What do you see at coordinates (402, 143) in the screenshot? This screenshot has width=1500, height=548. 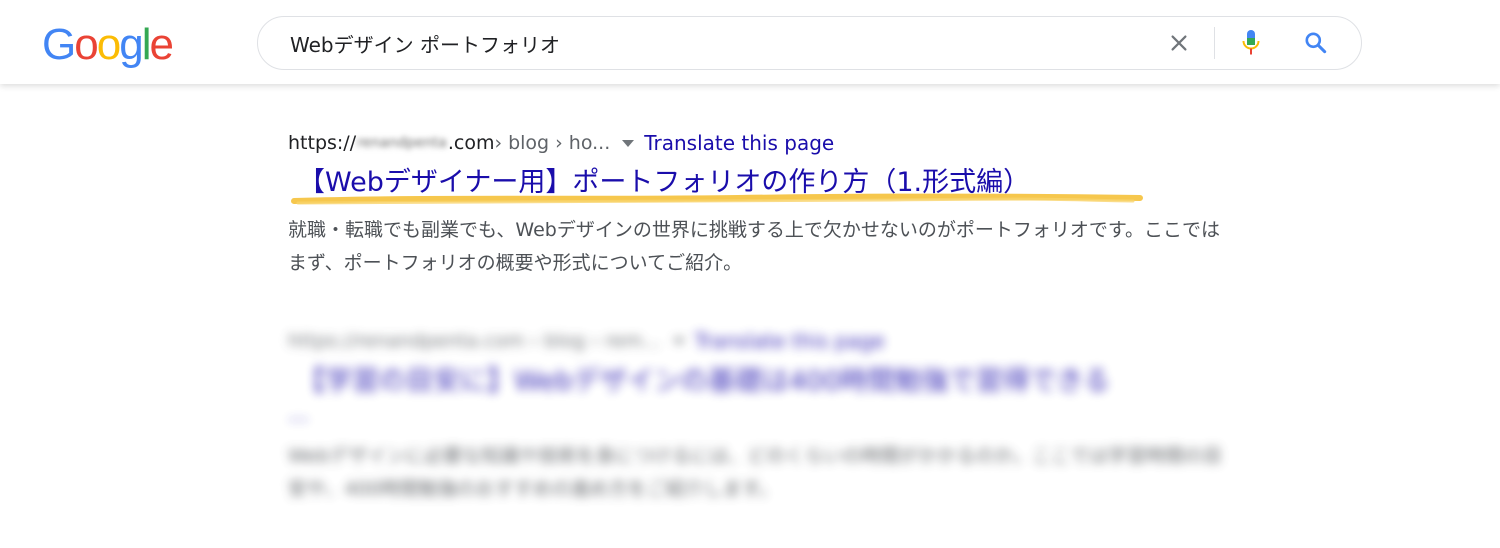 I see `result-url-blurred: renandpenta` at bounding box center [402, 143].